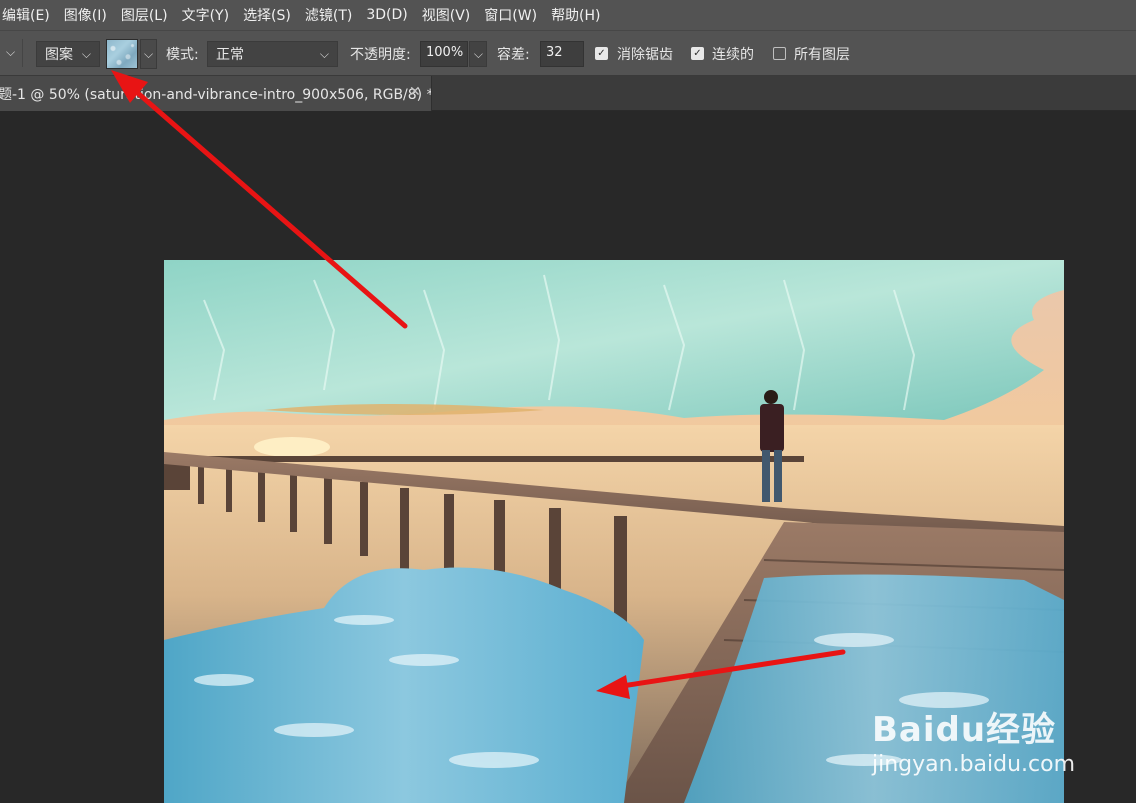 This screenshot has width=1136, height=803. What do you see at coordinates (122, 54) in the screenshot?
I see `pattern-picker-swatch` at bounding box center [122, 54].